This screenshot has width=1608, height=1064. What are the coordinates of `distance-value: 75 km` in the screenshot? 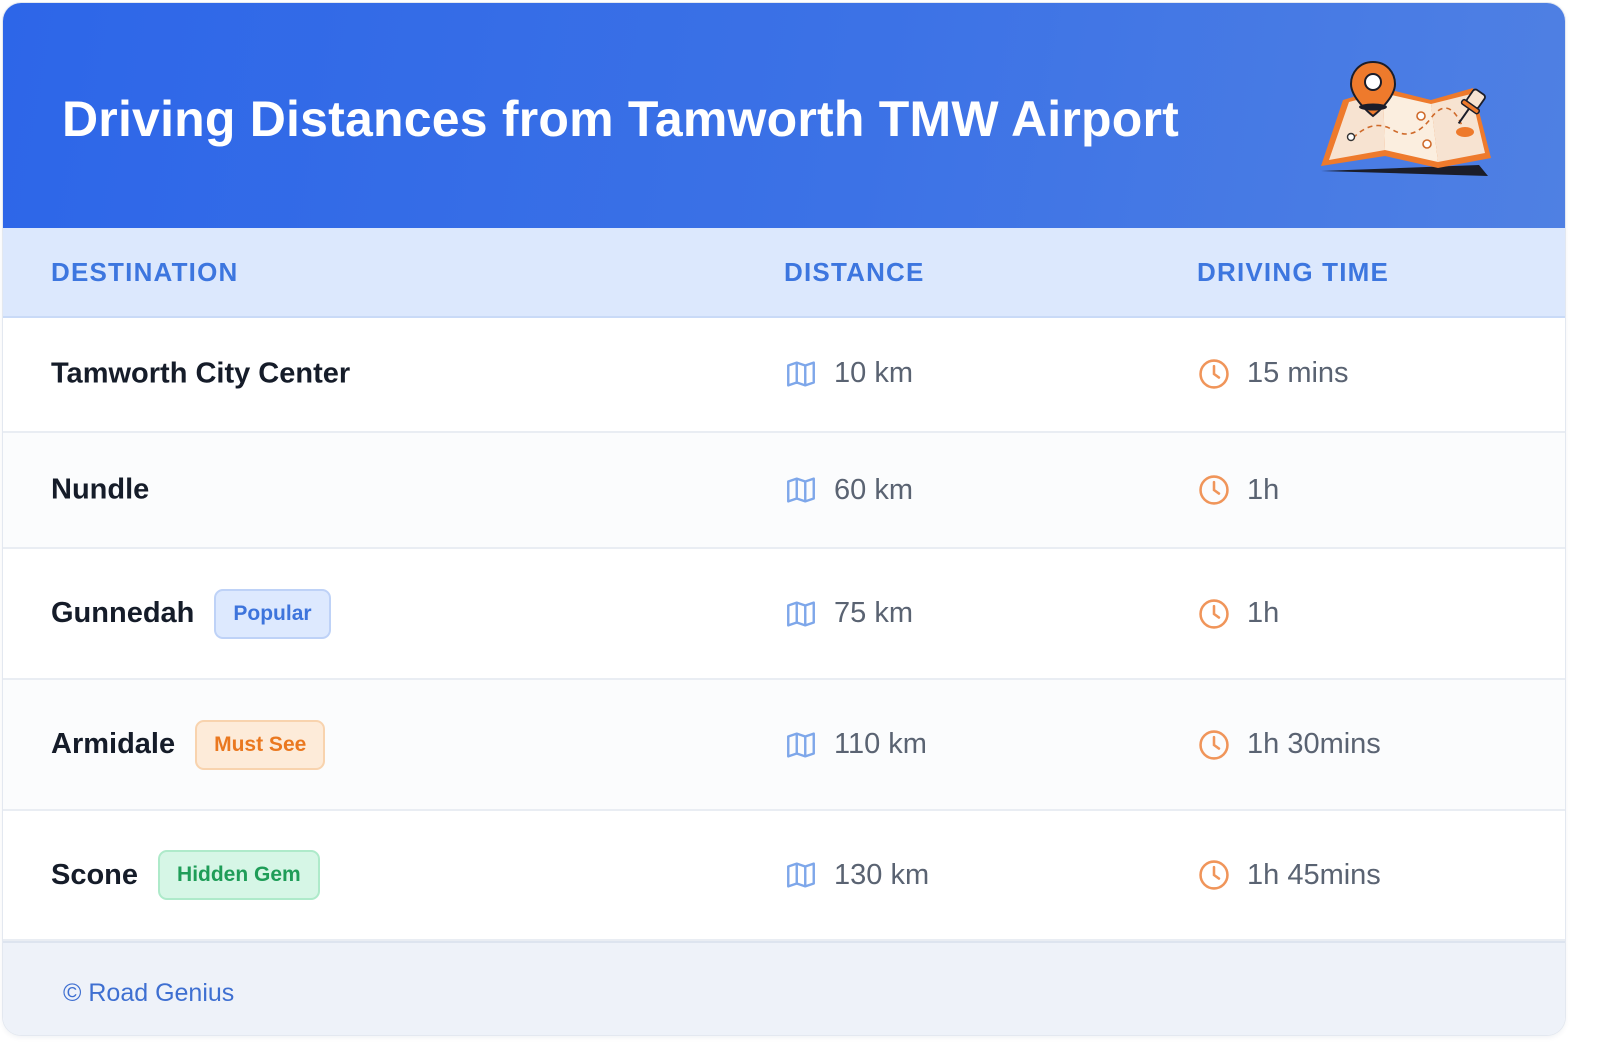 It's located at (873, 613).